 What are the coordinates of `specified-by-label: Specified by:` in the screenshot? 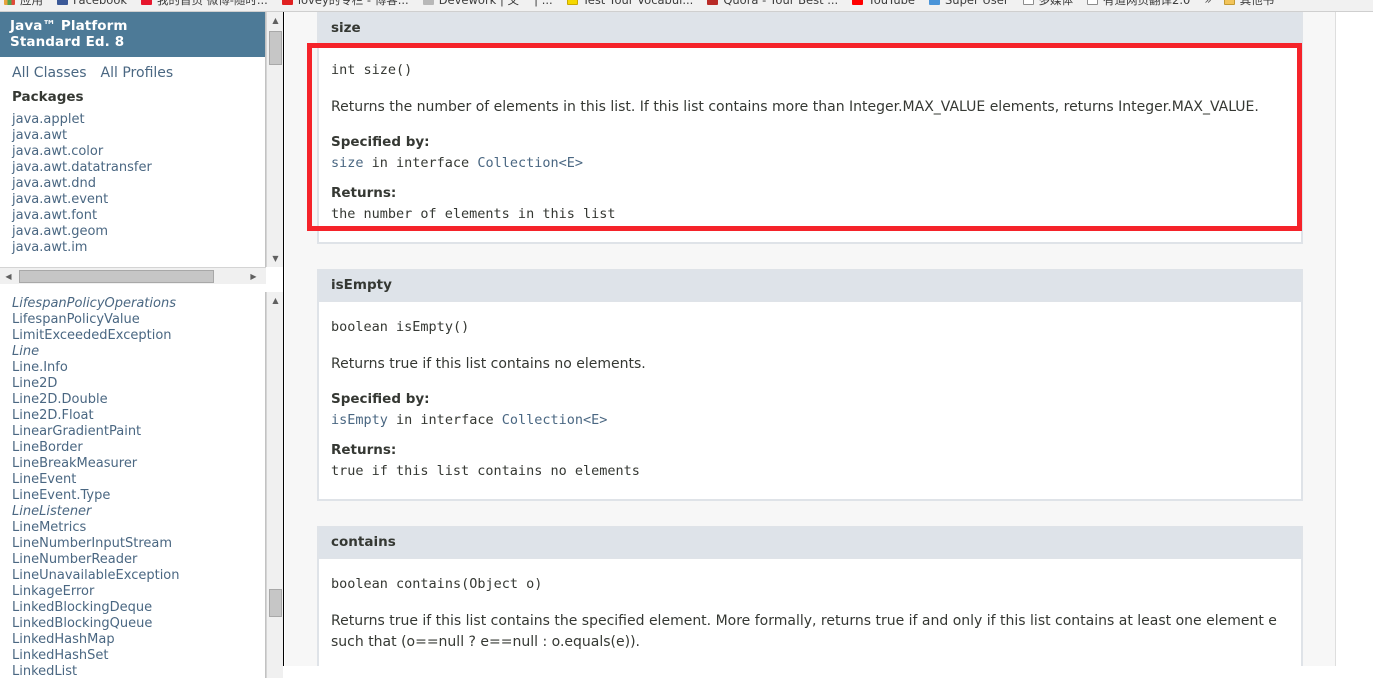 It's located at (380, 399).